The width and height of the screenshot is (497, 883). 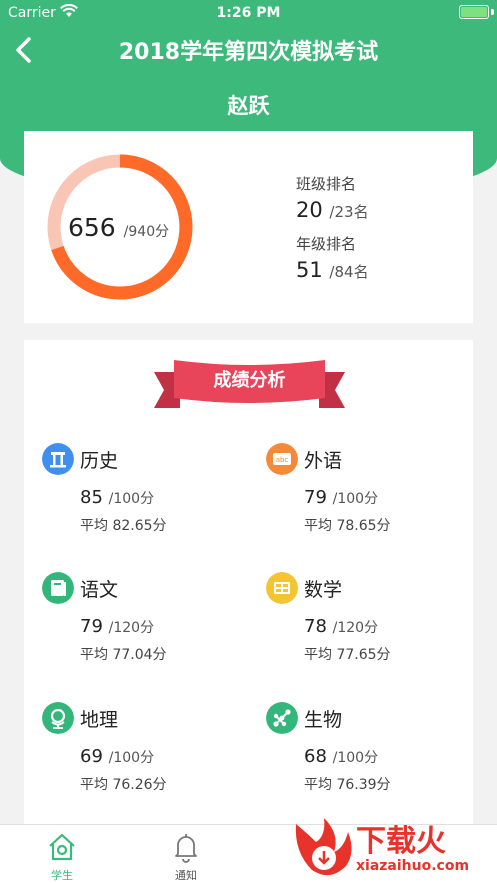 I want to click on class-rank-label: 班级排名, so click(x=326, y=184).